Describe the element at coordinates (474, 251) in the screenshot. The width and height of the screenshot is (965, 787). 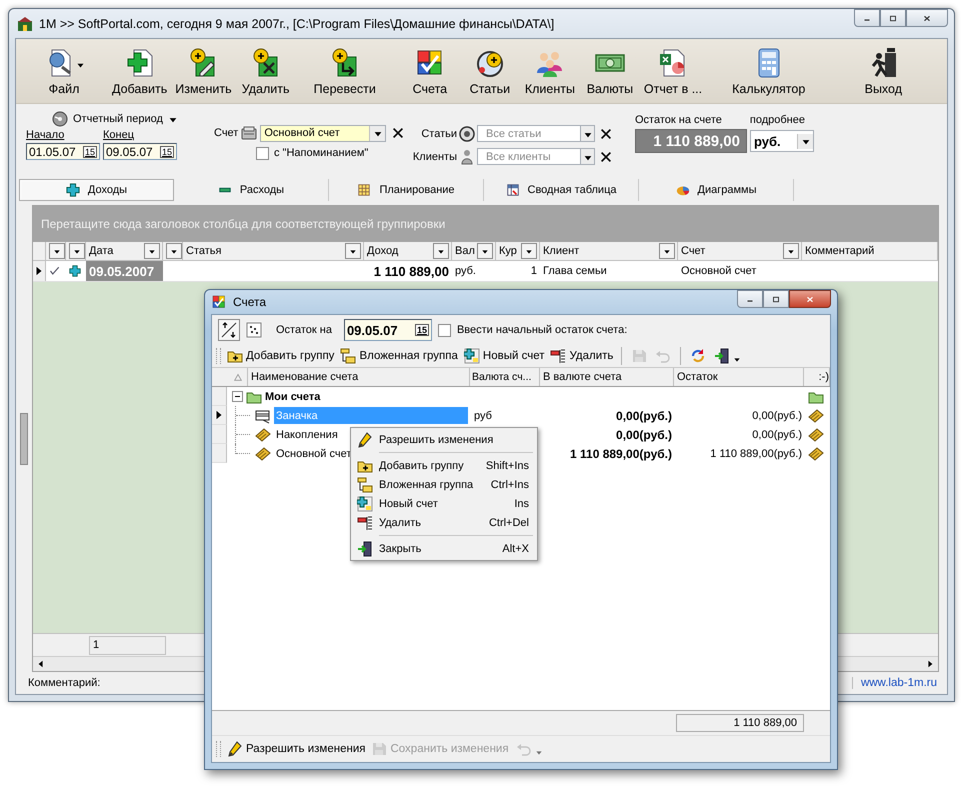
I see `column-header: Вал` at that location.